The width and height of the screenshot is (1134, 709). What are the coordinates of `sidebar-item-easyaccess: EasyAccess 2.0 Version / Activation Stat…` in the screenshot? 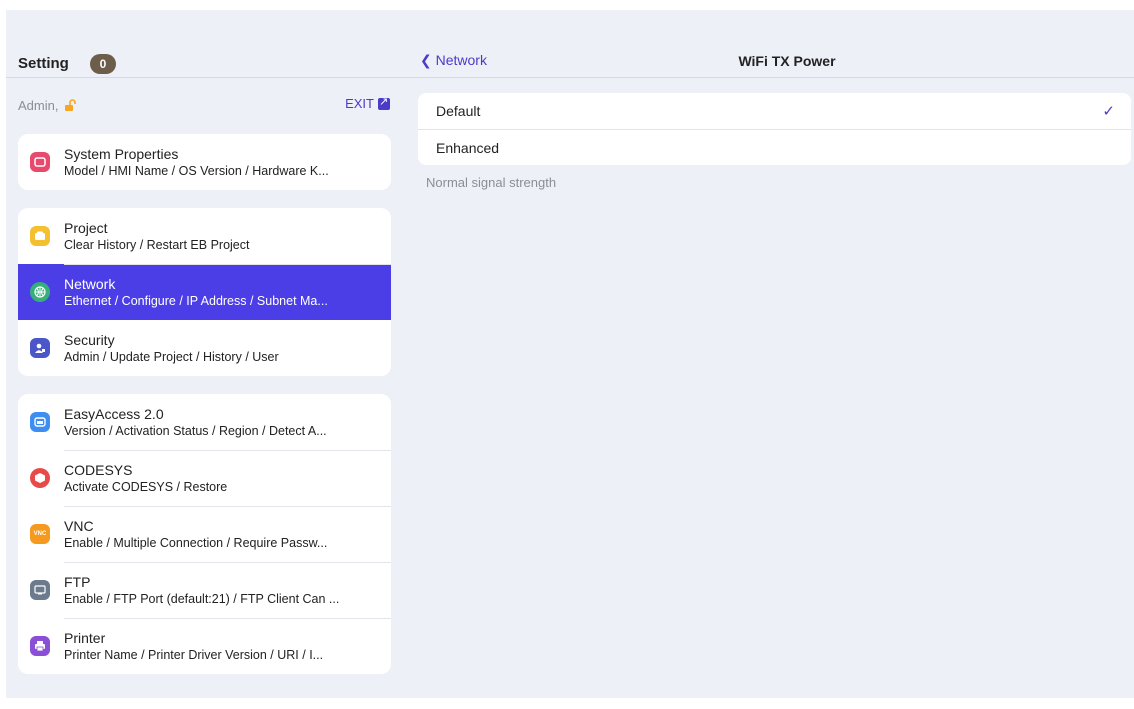 It's located at (204, 422).